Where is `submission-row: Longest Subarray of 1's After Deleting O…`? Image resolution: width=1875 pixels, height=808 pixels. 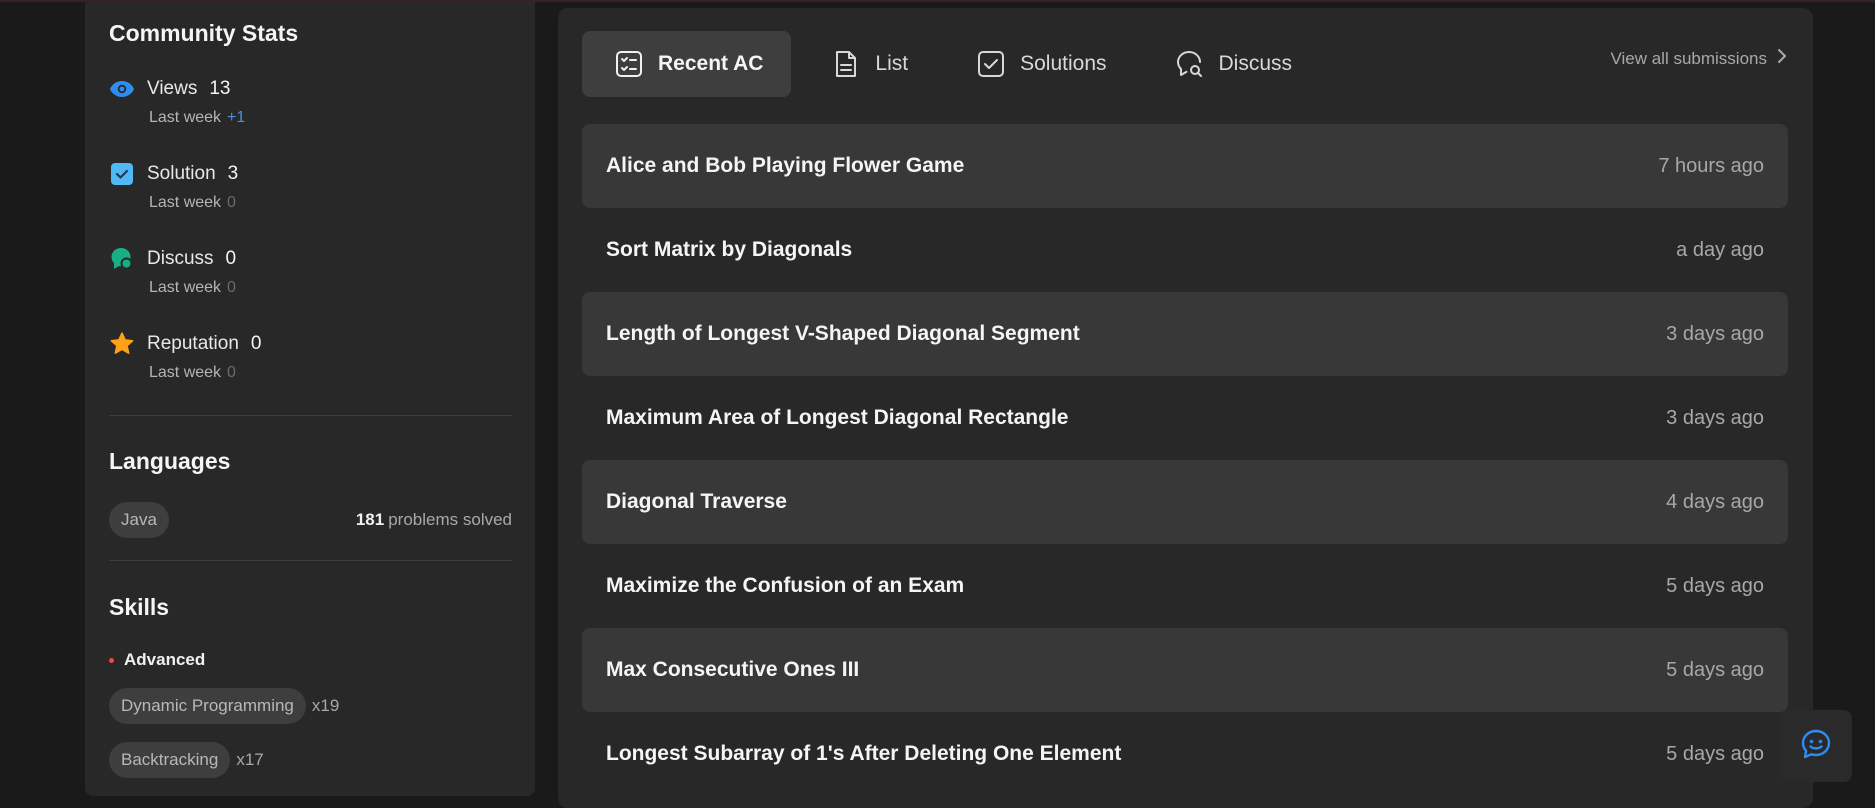
submission-row: Longest Subarray of 1's After Deleting O… is located at coordinates (1185, 754).